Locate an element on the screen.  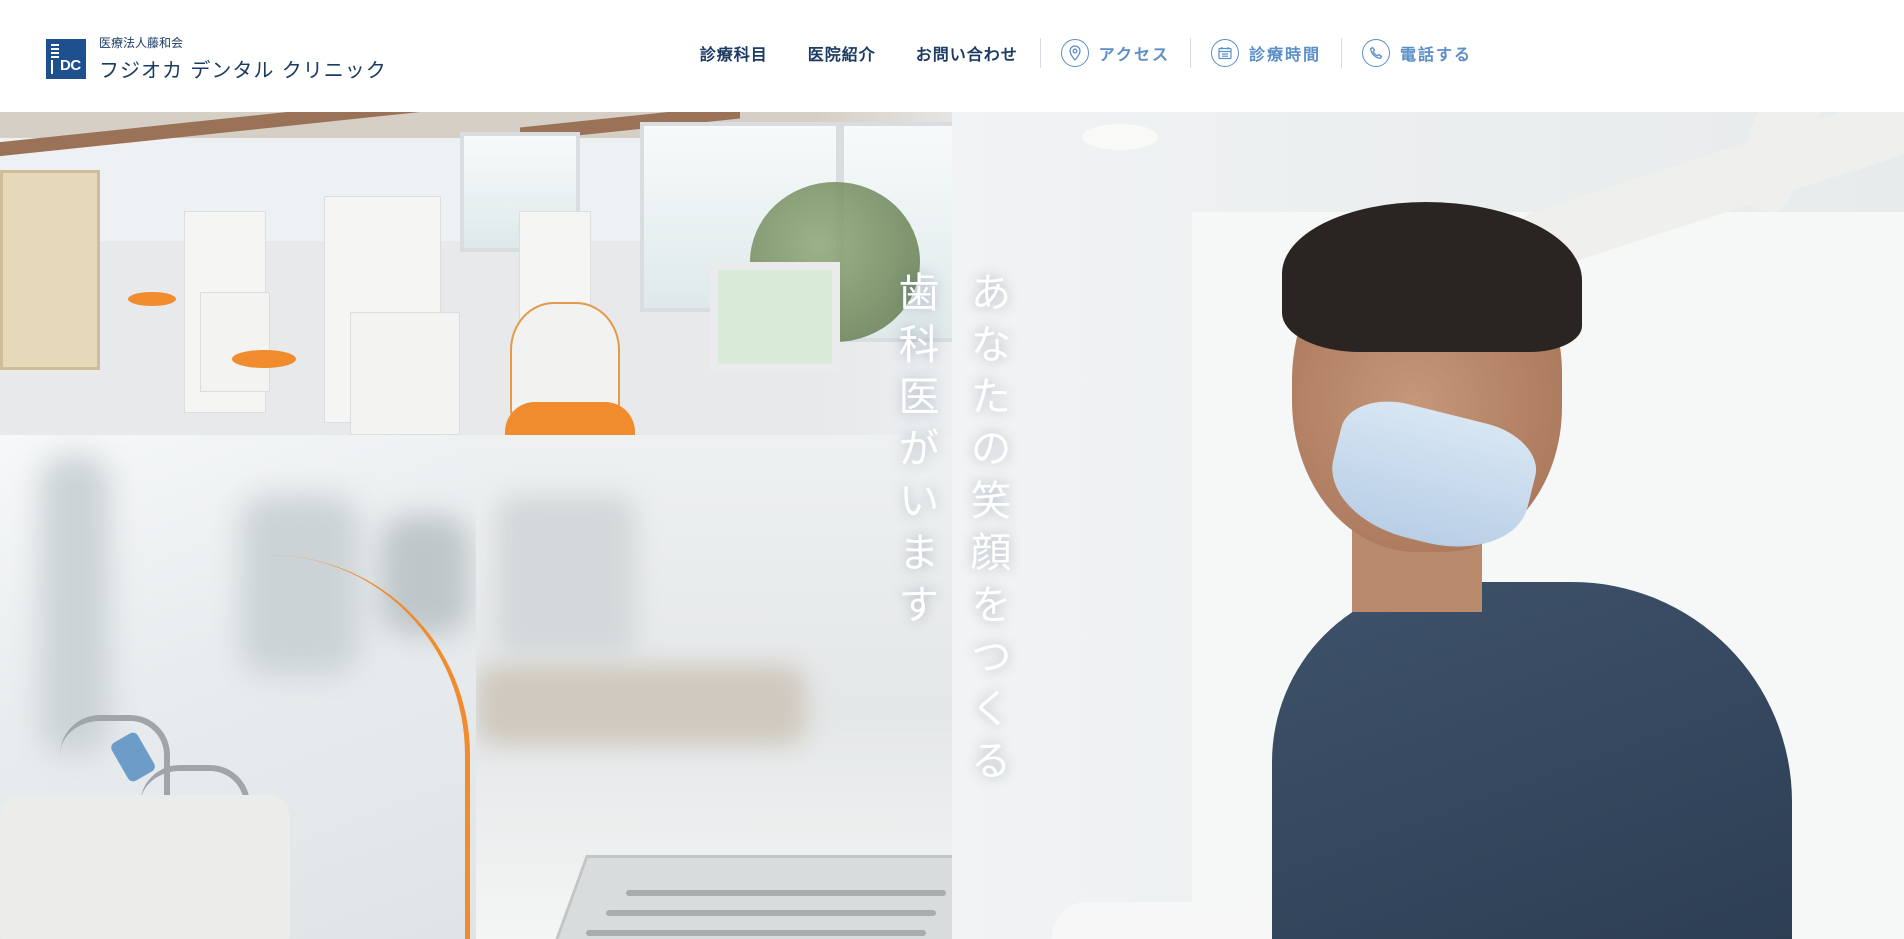
global-nav: 診療科目 医院紹介 お問い合わせ アクセス 診療時間 電話する is located at coordinates (1086, 53).